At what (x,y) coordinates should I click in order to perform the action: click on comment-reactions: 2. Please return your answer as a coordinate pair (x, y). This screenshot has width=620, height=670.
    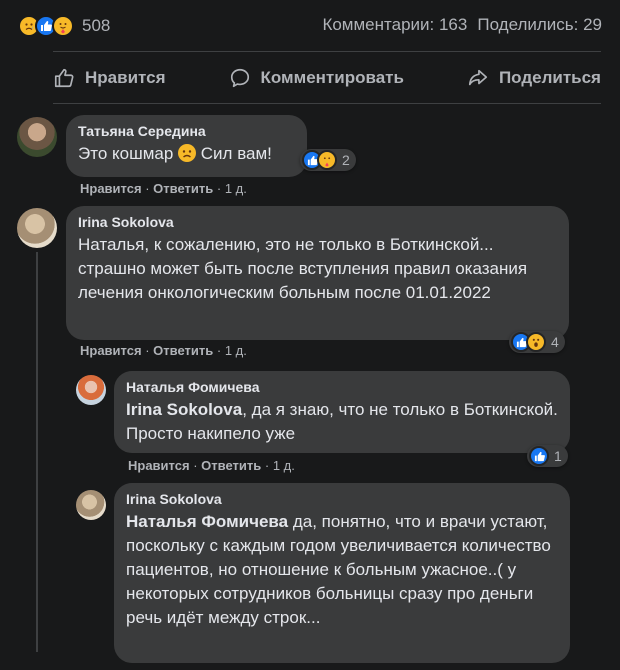
    Looking at the image, I should click on (328, 160).